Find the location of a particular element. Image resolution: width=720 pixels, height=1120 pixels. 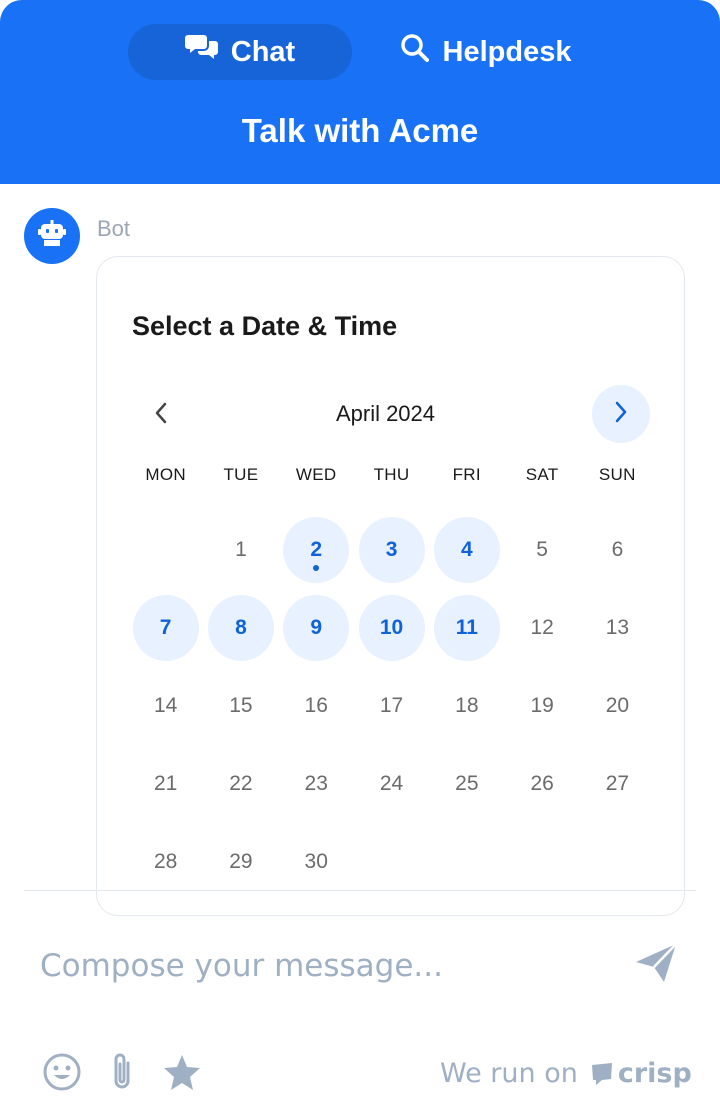

weekday-label: TUE is located at coordinates (241, 474).